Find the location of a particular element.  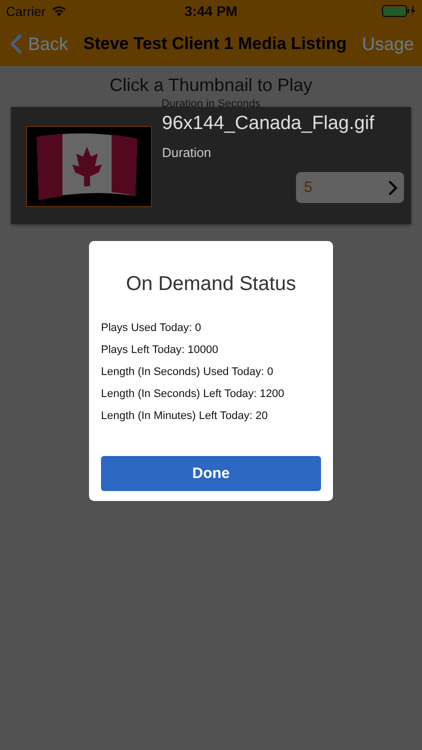

duration-label: Duration is located at coordinates (187, 152).